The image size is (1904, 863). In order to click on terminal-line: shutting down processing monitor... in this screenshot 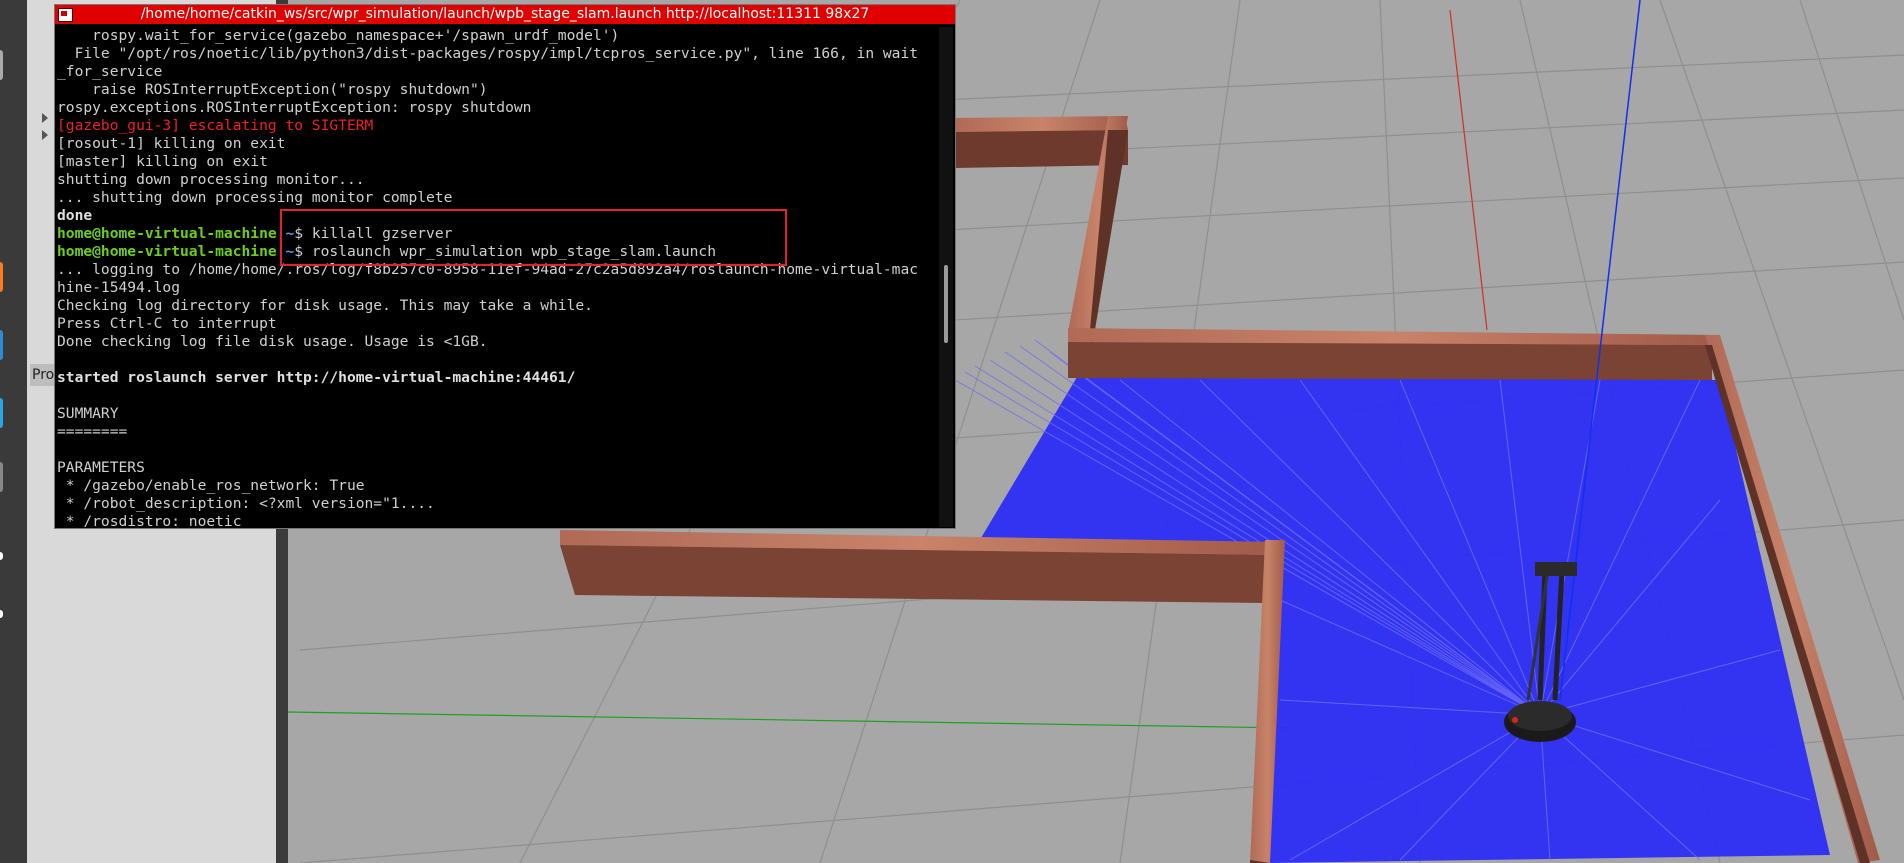, I will do `click(496, 180)`.